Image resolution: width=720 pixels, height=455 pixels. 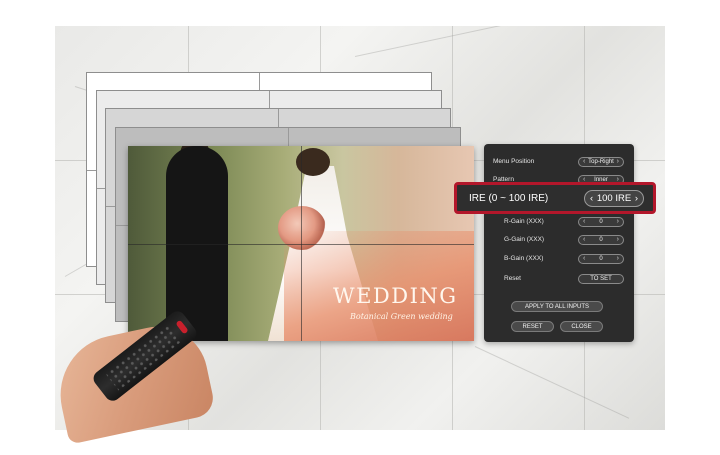 What do you see at coordinates (508, 198) in the screenshot?
I see `ire-label: IRE (0 ~ 100 IRE)` at bounding box center [508, 198].